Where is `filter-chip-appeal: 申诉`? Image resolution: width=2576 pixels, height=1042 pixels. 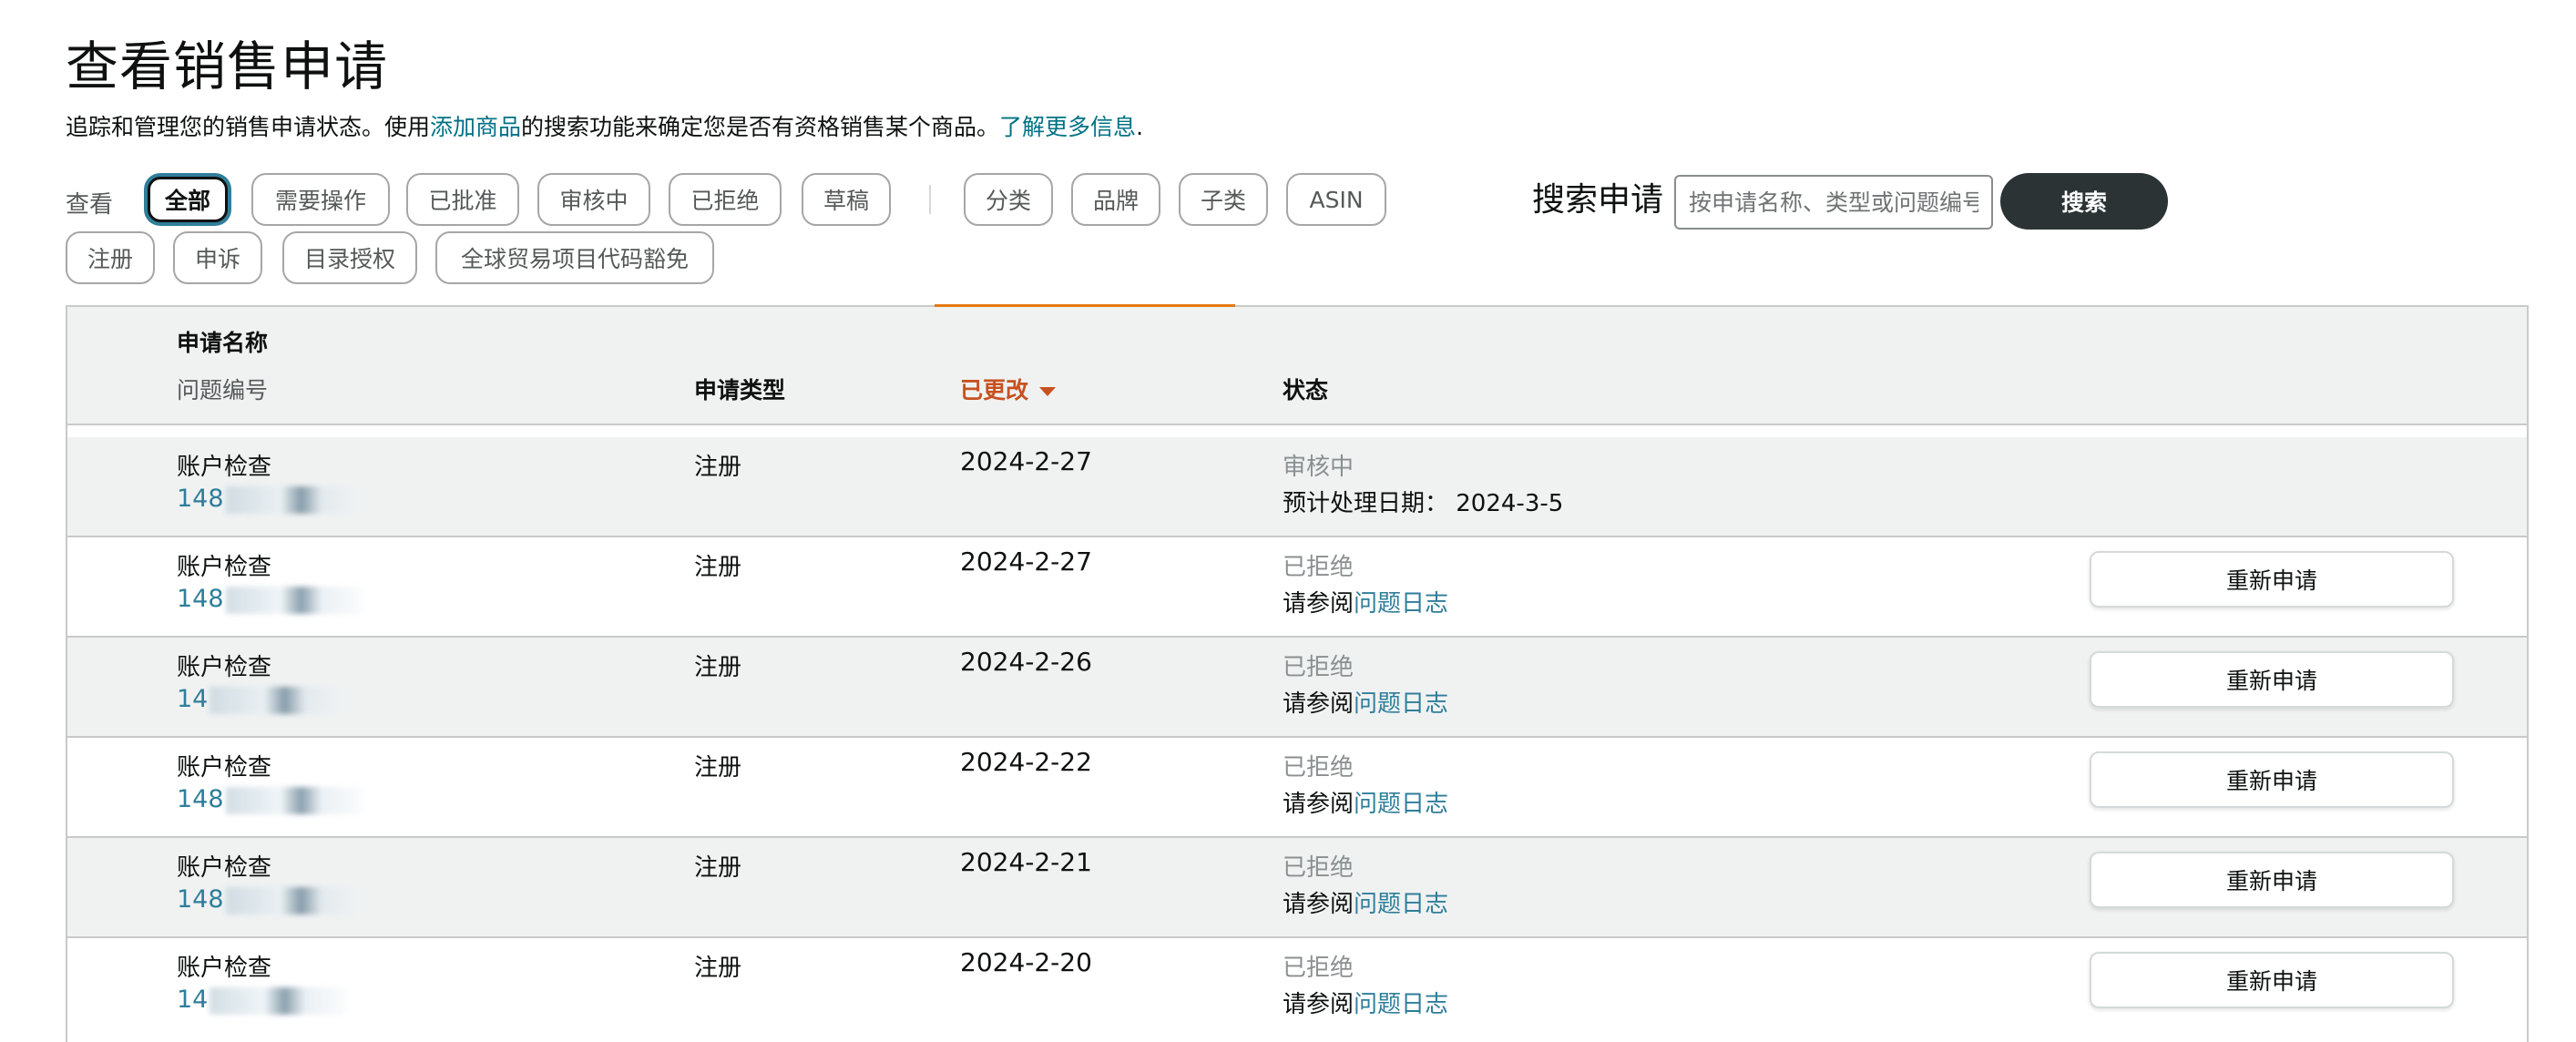
filter-chip-appeal: 申诉 is located at coordinates (217, 257).